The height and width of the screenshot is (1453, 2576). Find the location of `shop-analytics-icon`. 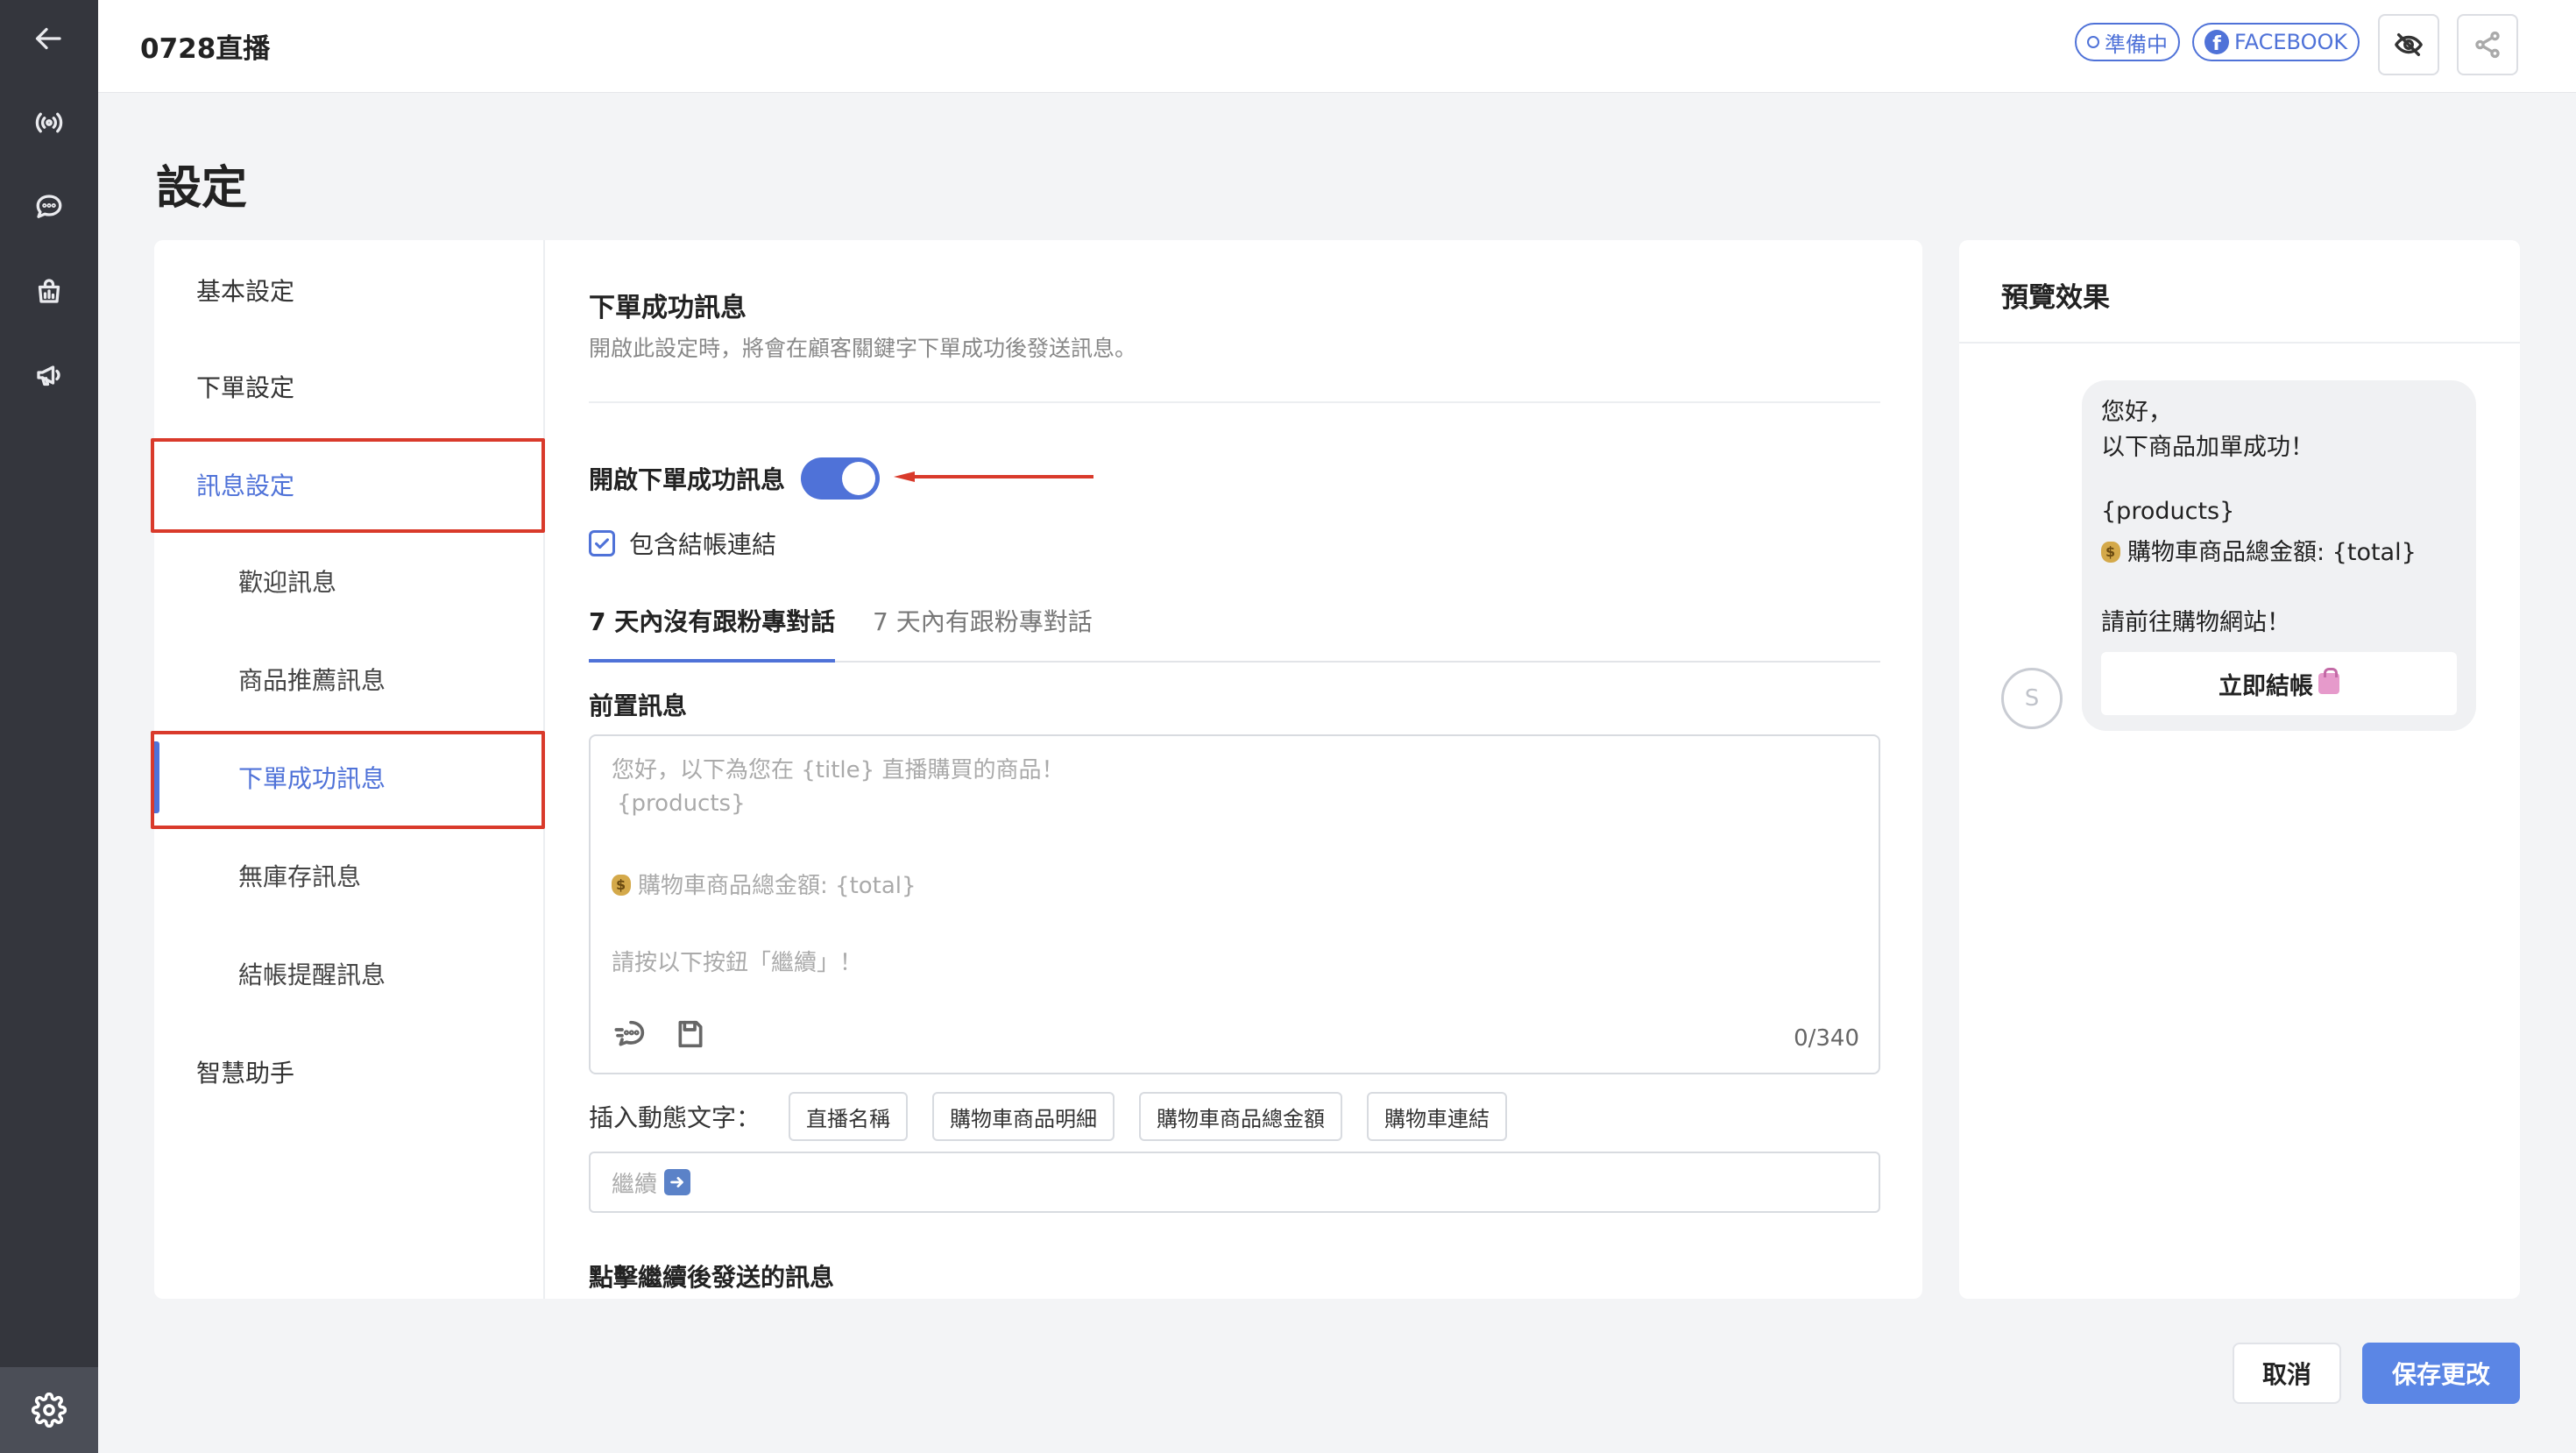

shop-analytics-icon is located at coordinates (49, 291).